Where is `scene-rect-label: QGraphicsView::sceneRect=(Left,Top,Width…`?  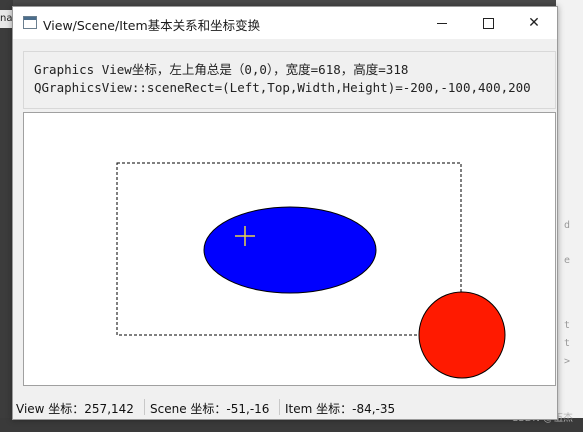
scene-rect-label: QGraphicsView::sceneRect=(Left,Top,Width… is located at coordinates (282, 87).